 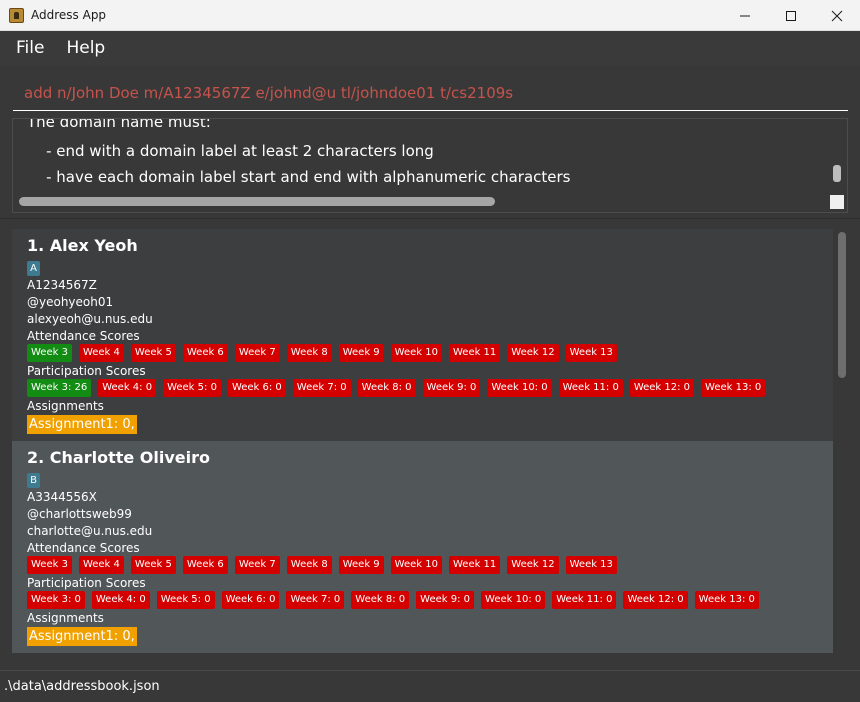 I want to click on email: alexyeoh@u.nus.edu, so click(x=90, y=319).